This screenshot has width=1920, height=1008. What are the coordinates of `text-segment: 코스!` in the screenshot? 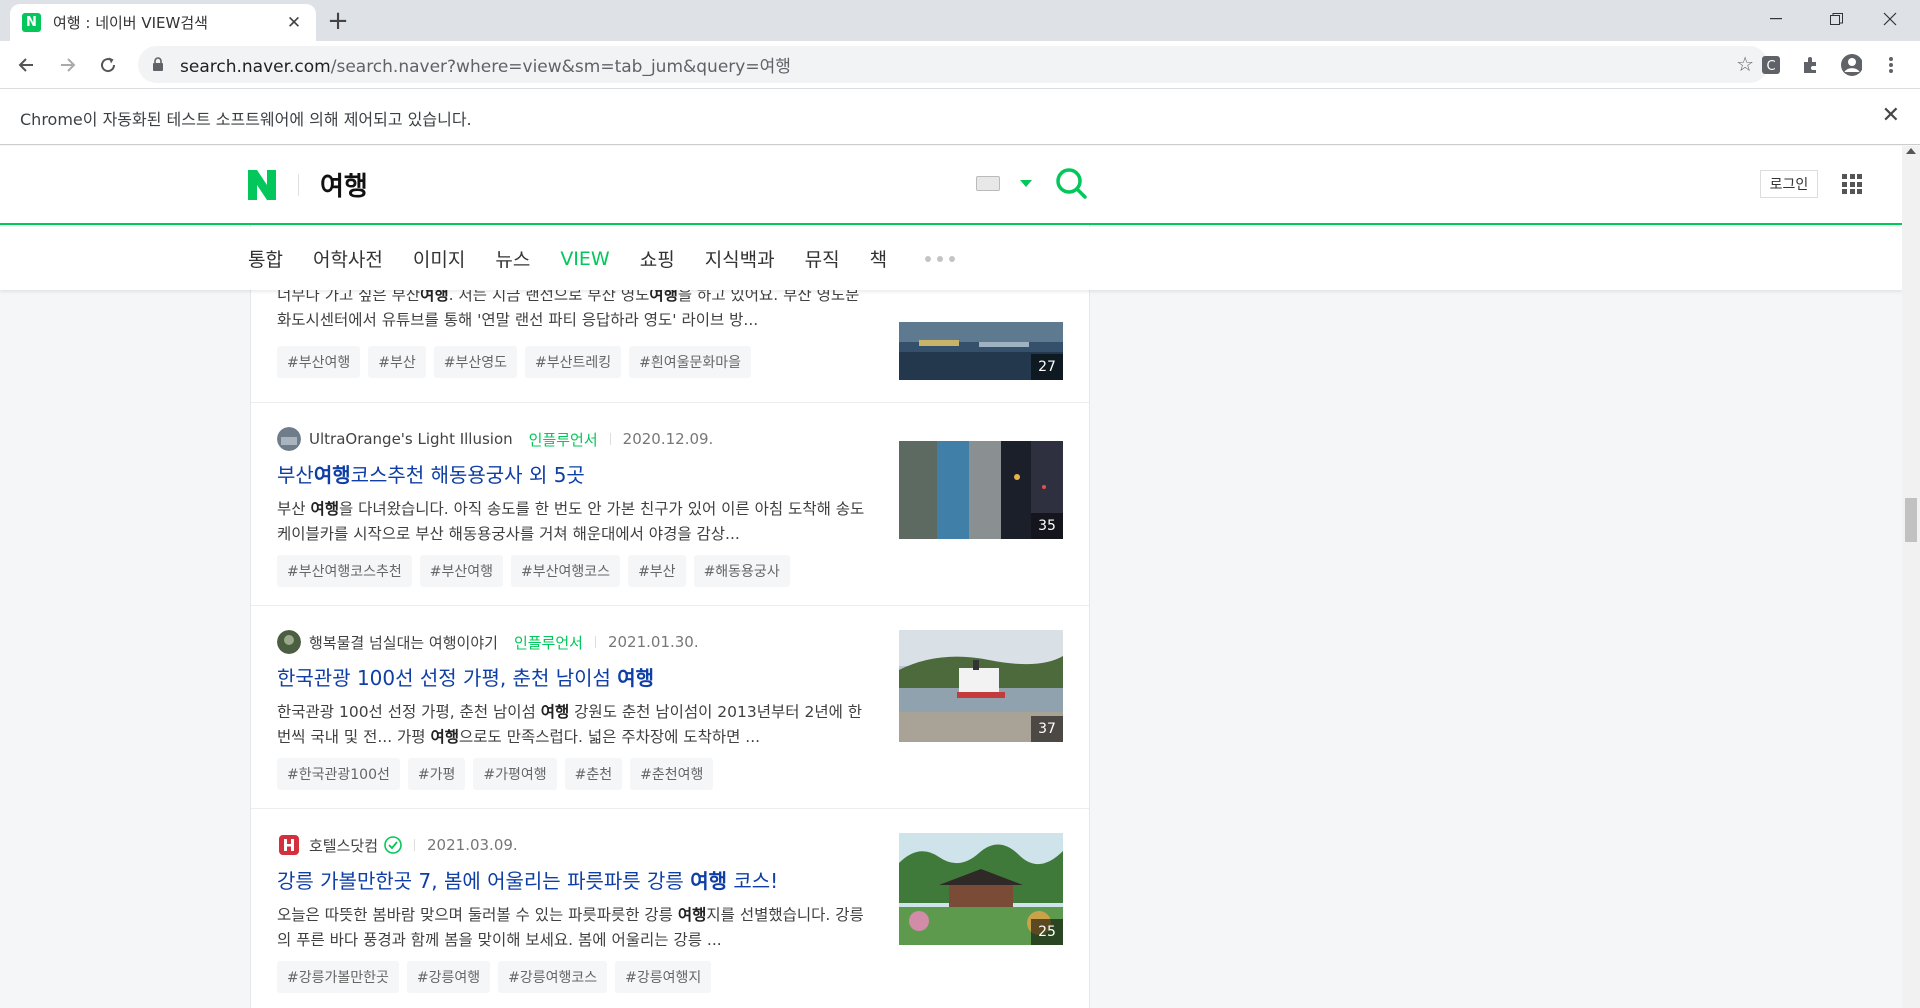 It's located at (753, 881).